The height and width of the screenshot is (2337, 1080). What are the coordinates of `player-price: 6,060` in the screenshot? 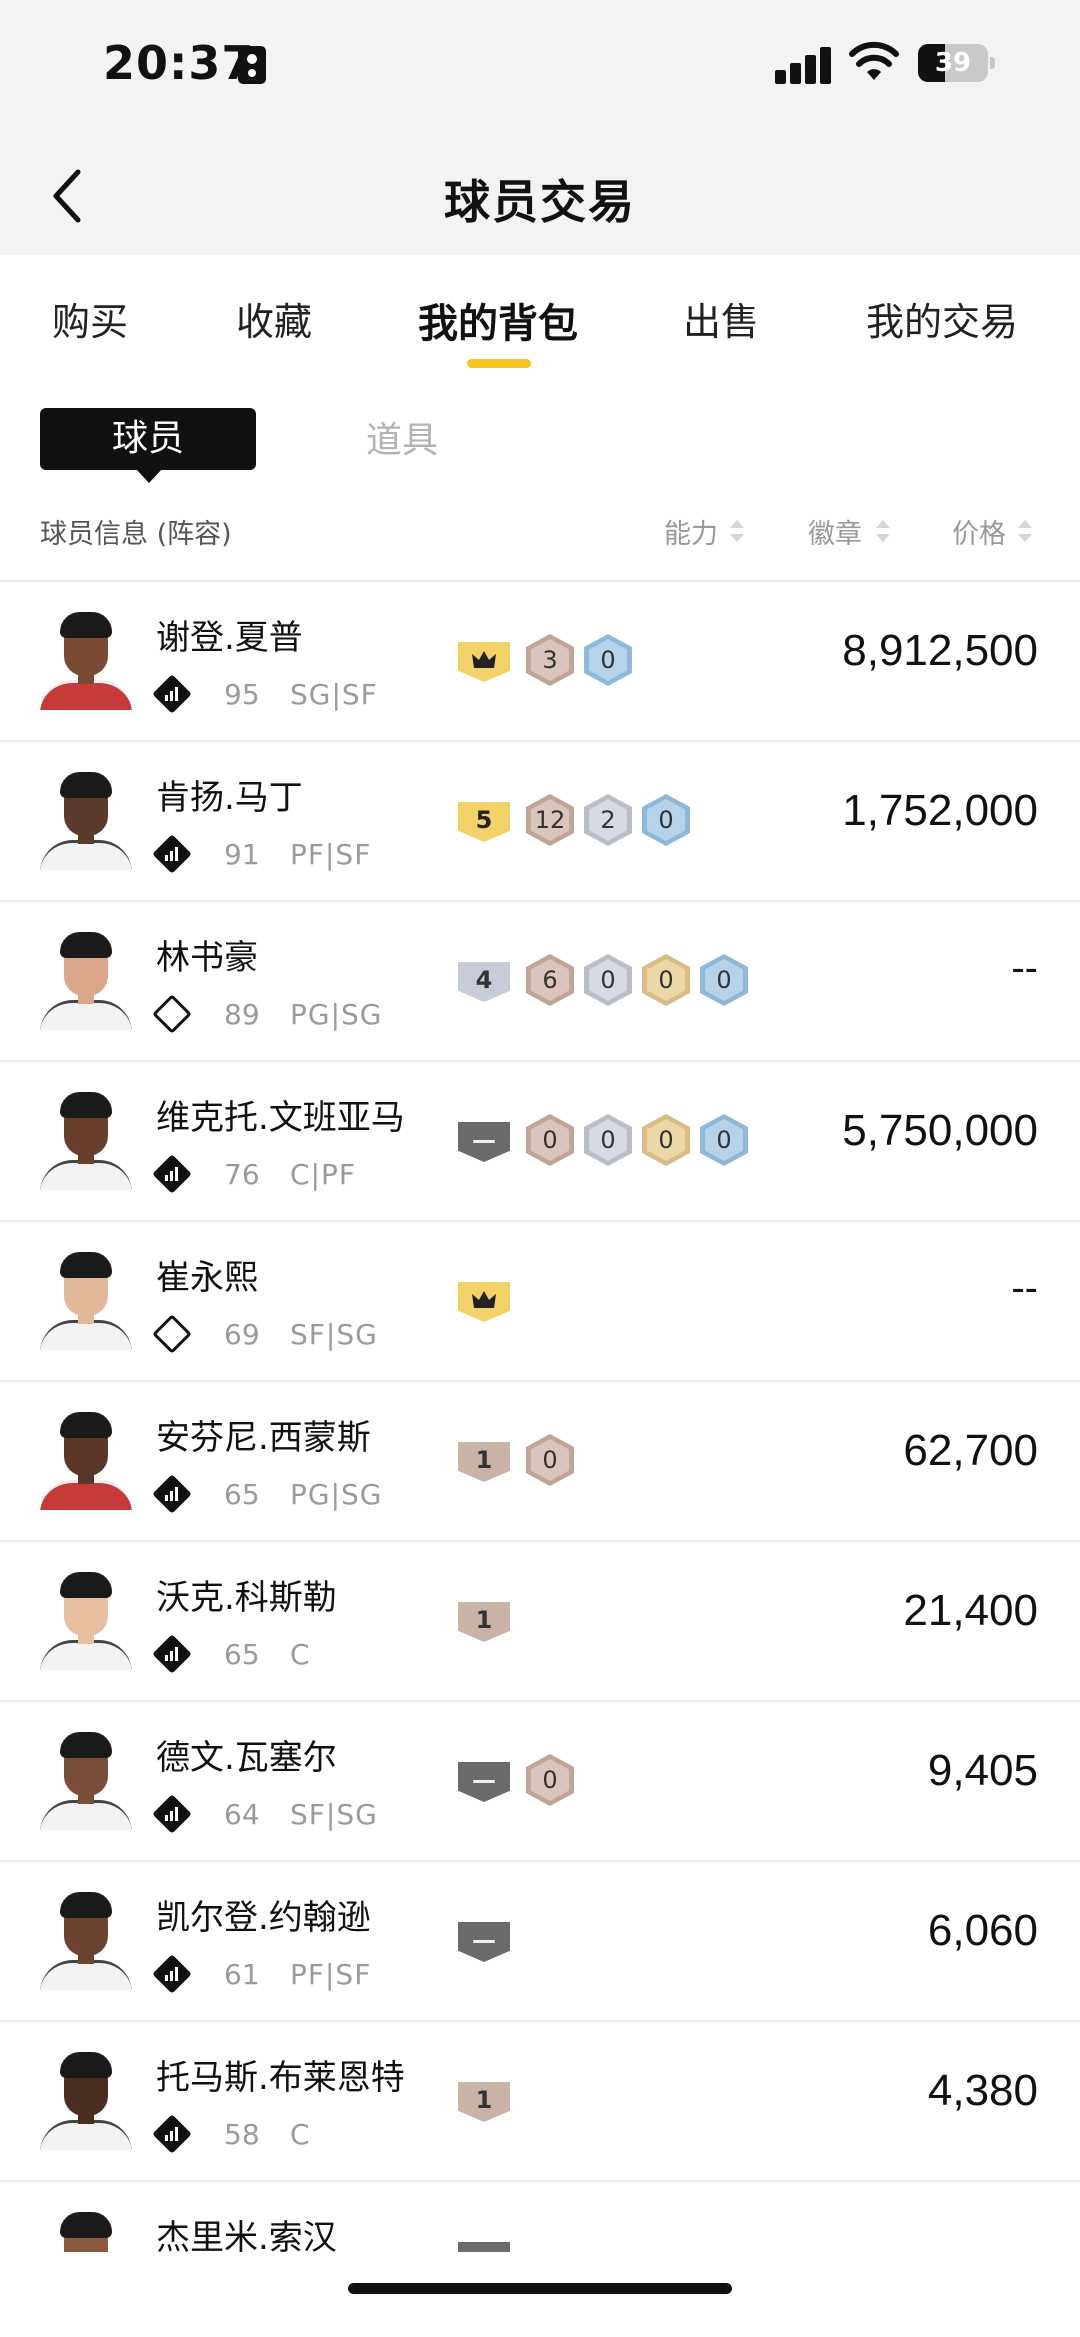 It's located at (982, 1930).